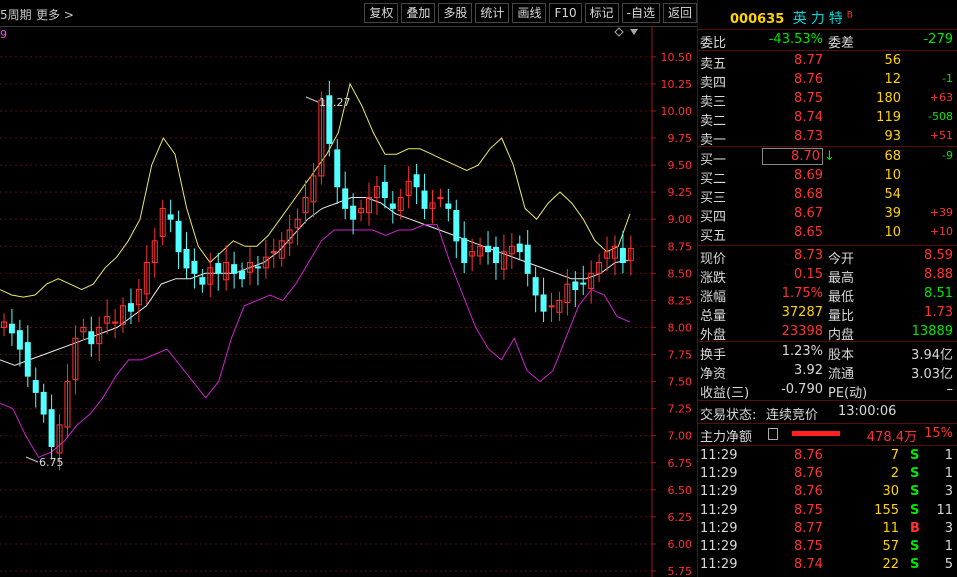 The width and height of the screenshot is (957, 577). Describe the element at coordinates (418, 13) in the screenshot. I see `overlay-button: 叠加` at that location.